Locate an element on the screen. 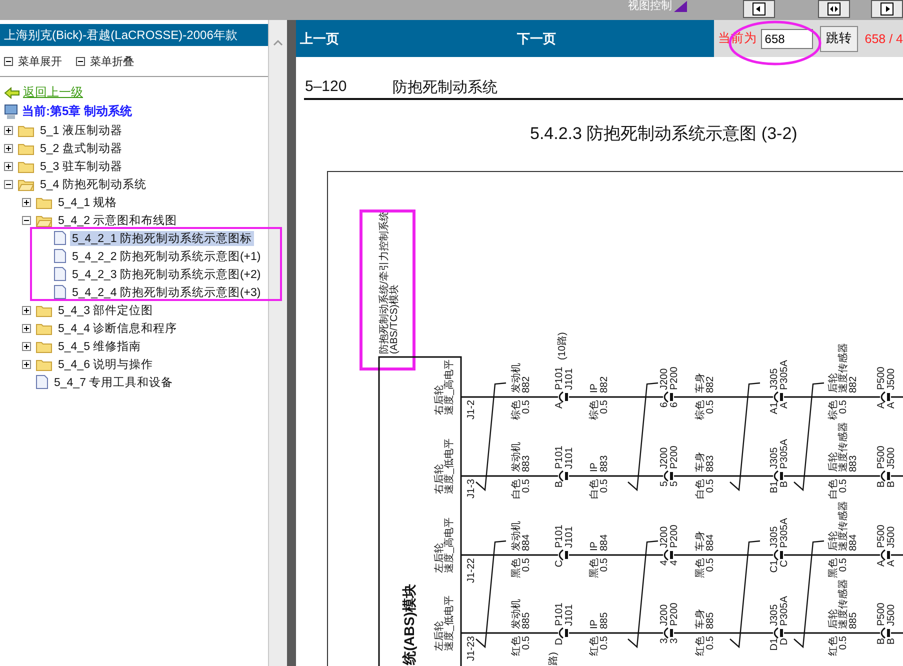 Image resolution: width=903 pixels, height=666 pixels. tree-item: 5_4_6 说明与操作 is located at coordinates (106, 364).